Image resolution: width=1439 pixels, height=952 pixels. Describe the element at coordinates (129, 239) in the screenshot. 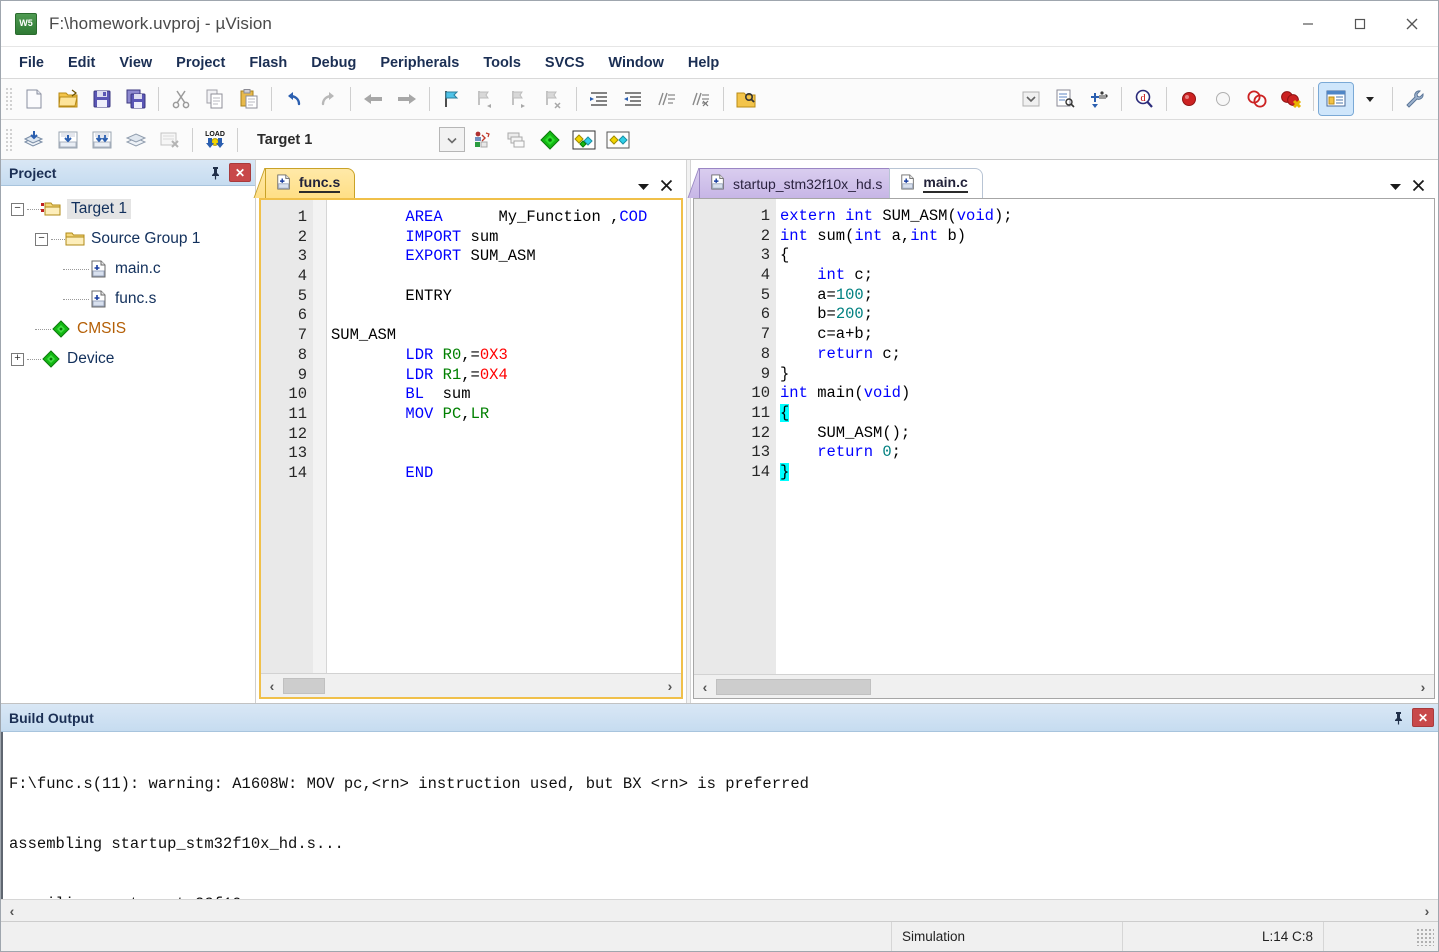

I see `tree-item-source-group-1: − Source Group 1` at that location.